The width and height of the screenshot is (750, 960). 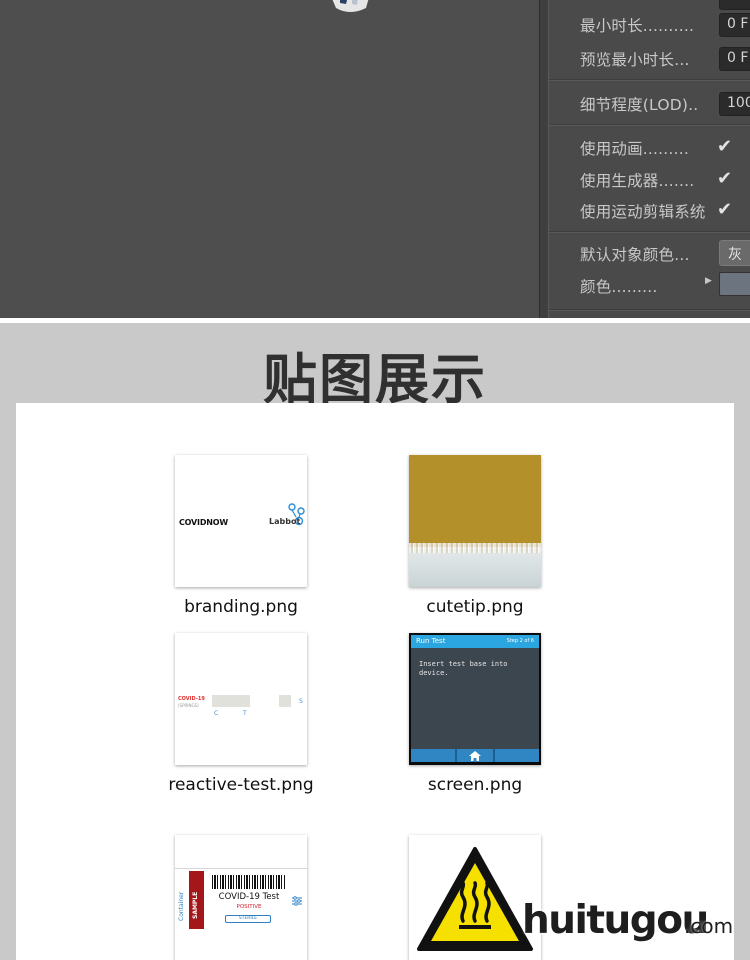 What do you see at coordinates (475, 899) in the screenshot?
I see `hot-surface-warning-icon` at bounding box center [475, 899].